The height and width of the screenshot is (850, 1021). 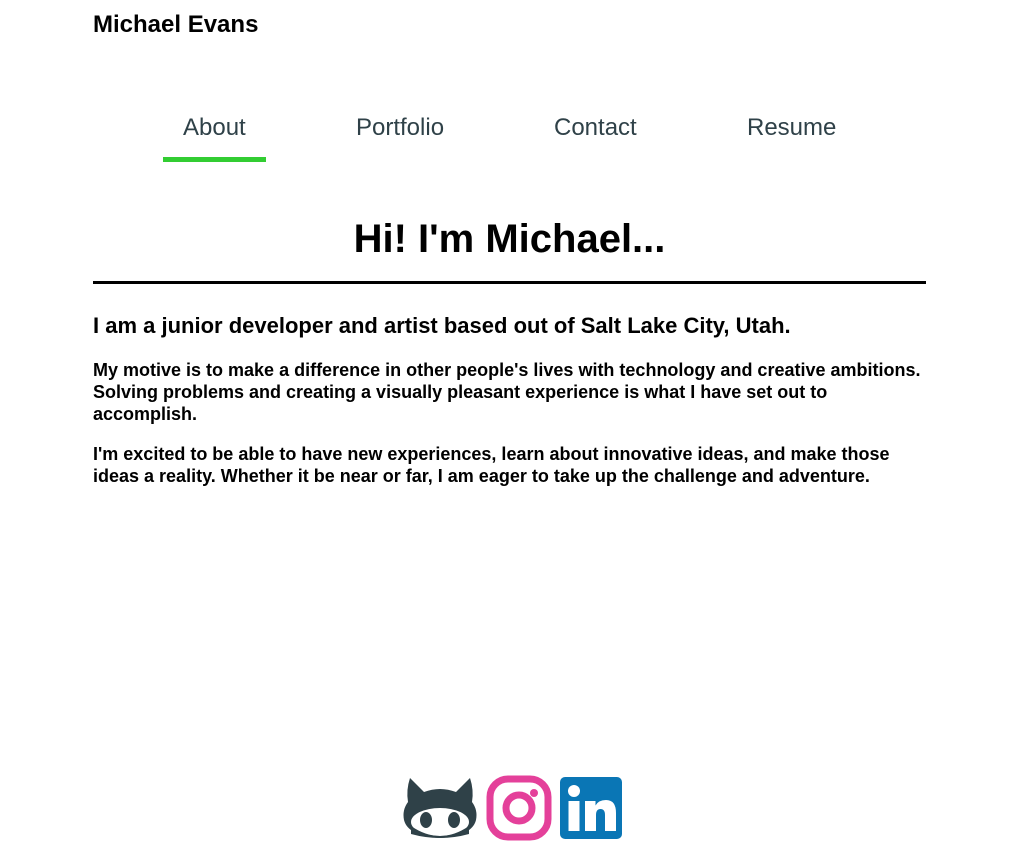 I want to click on github-icon, so click(x=440, y=807).